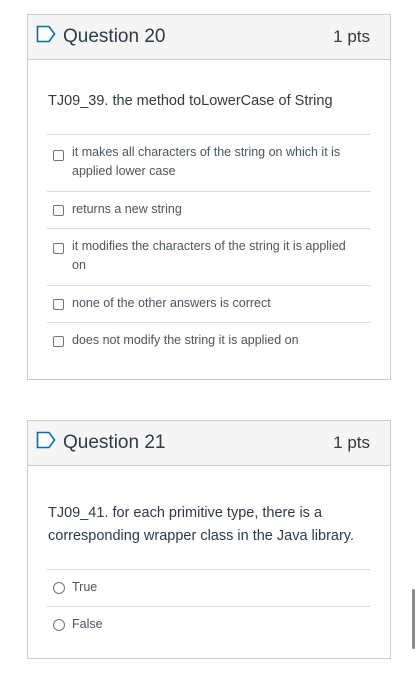 The height and width of the screenshot is (700, 420). Describe the element at coordinates (209, 443) in the screenshot. I see `question-header: Question 21 1 pts` at that location.